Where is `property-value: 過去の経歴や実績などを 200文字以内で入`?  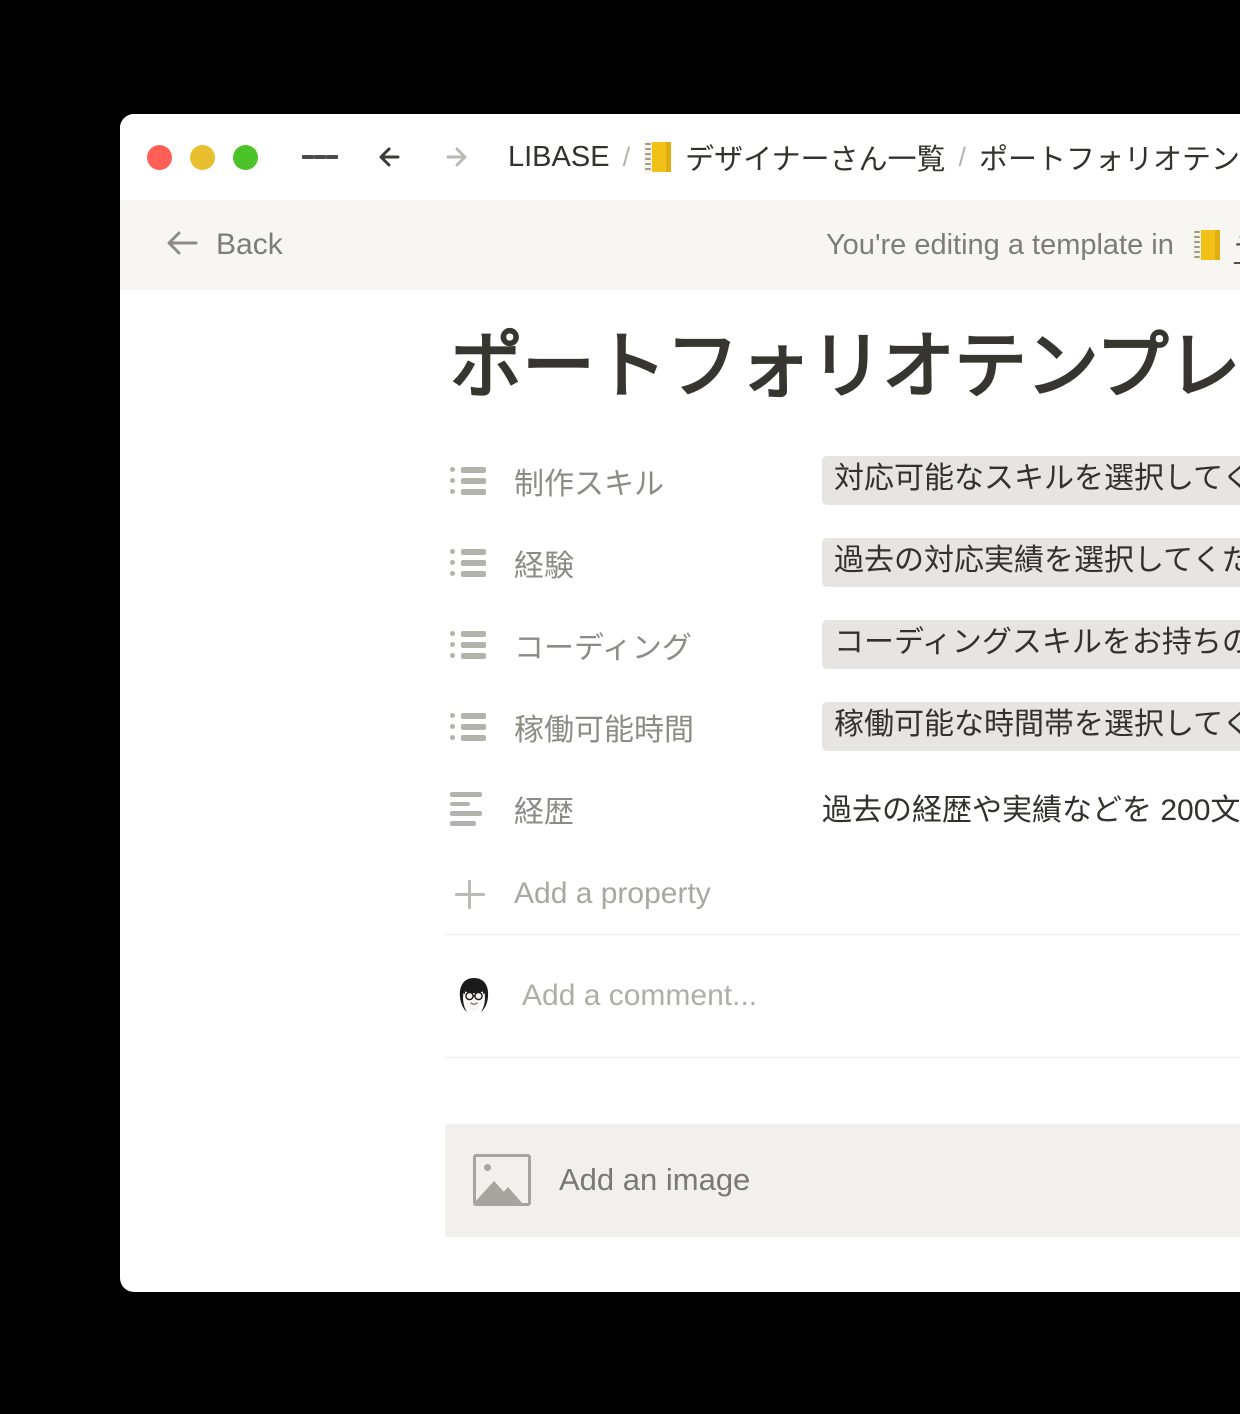
property-value: 過去の経歴や実績などを 200文字以内で入 is located at coordinates (1031, 808).